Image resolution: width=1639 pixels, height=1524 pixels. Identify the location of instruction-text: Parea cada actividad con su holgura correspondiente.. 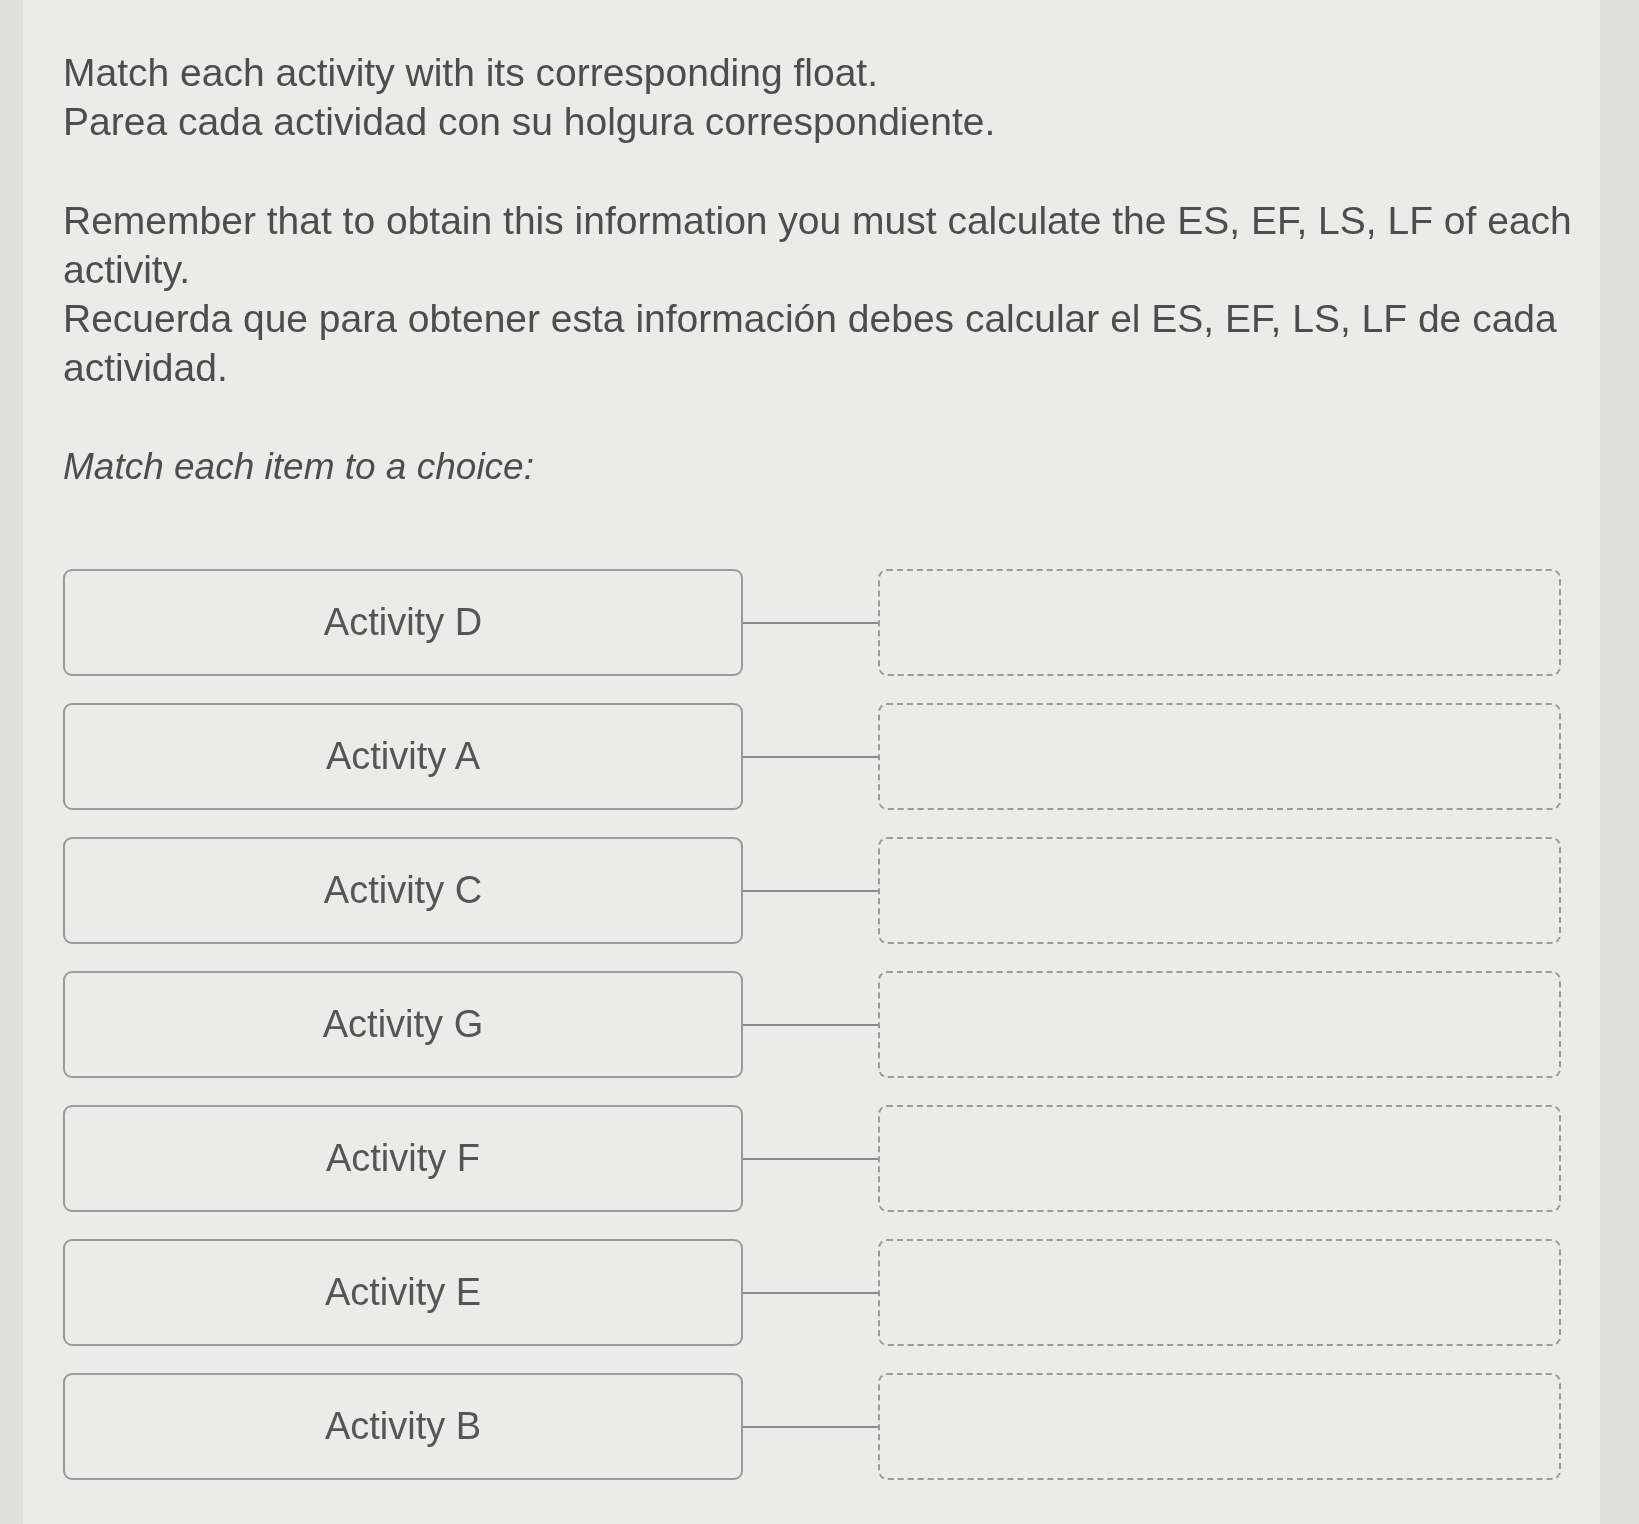
(530, 122).